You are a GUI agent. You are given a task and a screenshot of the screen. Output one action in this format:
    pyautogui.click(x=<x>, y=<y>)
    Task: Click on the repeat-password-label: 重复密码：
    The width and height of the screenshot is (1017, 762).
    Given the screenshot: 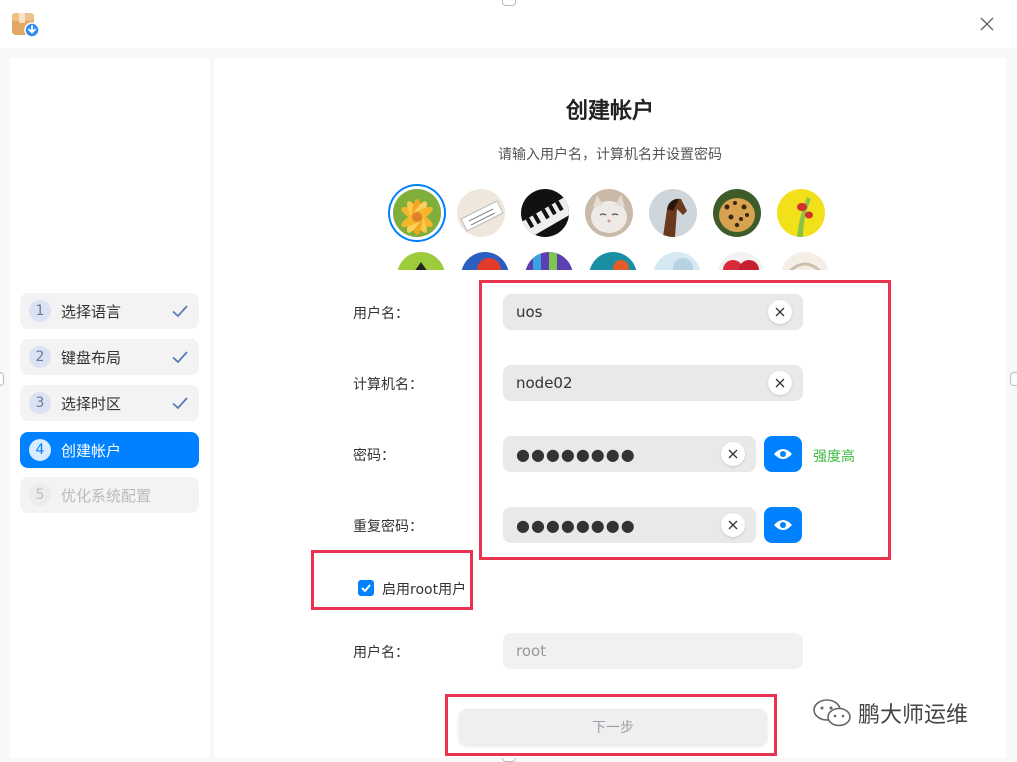 What is the action you would take?
    pyautogui.click(x=388, y=527)
    